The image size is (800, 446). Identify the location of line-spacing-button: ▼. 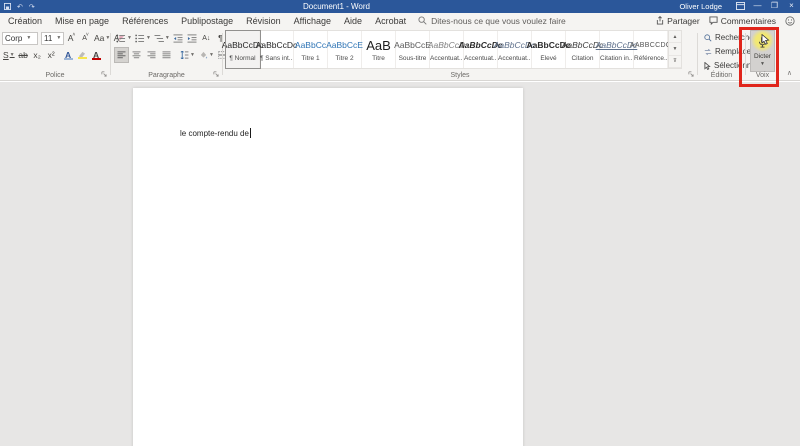
(187, 55).